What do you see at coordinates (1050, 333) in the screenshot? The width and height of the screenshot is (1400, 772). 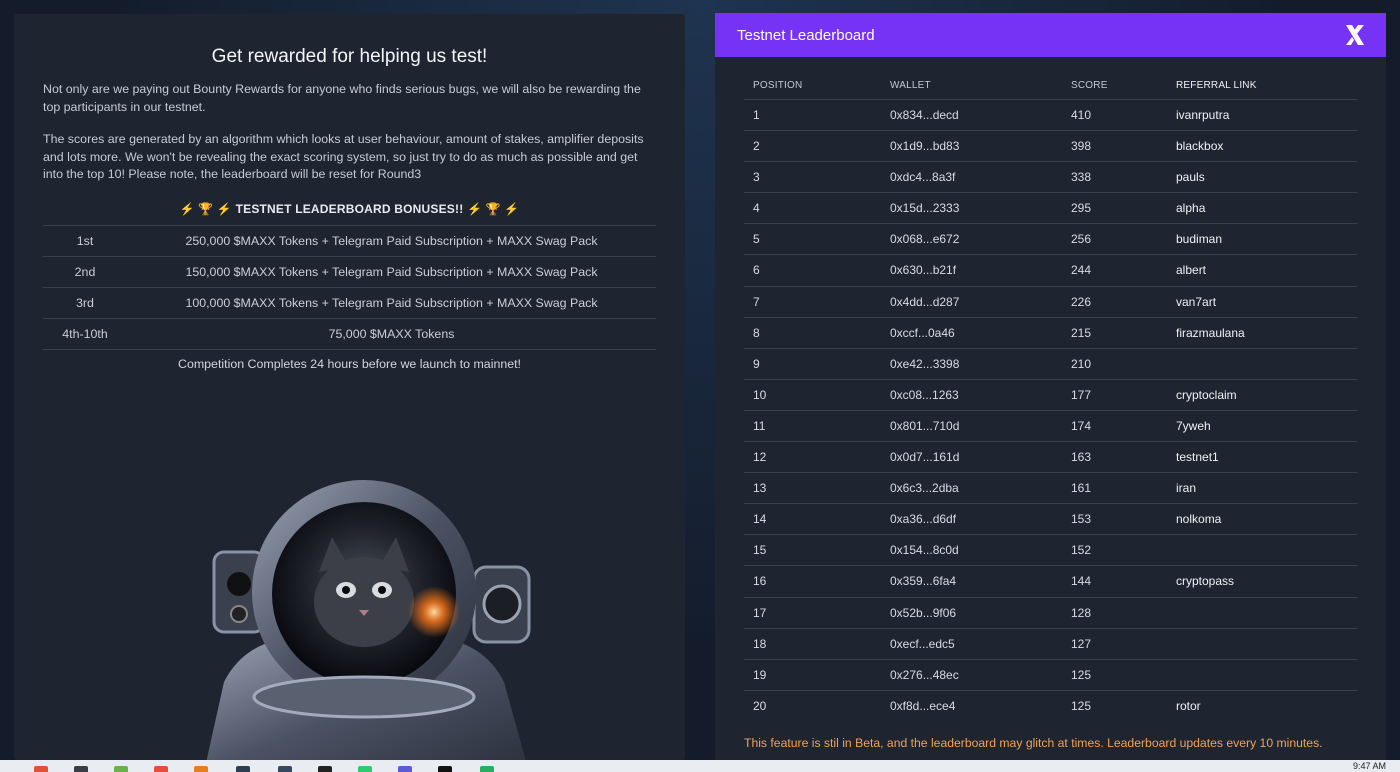 I see `table-row: 8 0xccf...0a46 215 firazmaulana` at bounding box center [1050, 333].